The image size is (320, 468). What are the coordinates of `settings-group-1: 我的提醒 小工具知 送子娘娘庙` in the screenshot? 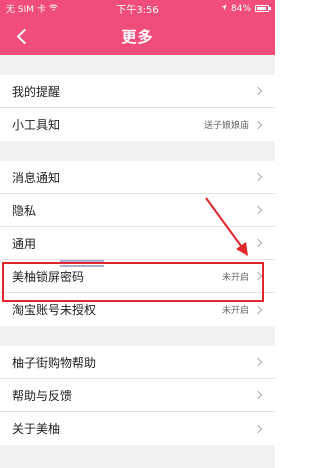 It's located at (137, 108).